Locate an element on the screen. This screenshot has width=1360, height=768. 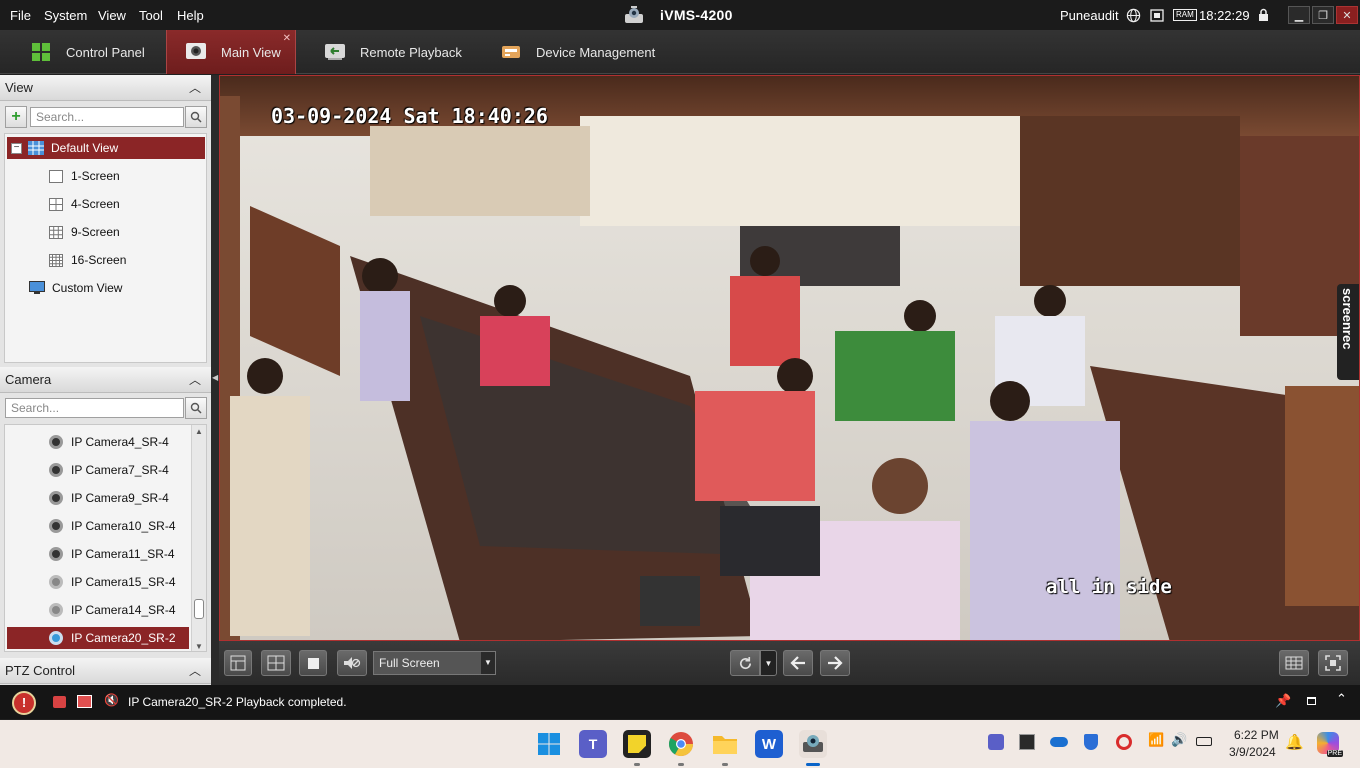
camera-item: IP Camera4_SR-4 is located at coordinates (109, 442).